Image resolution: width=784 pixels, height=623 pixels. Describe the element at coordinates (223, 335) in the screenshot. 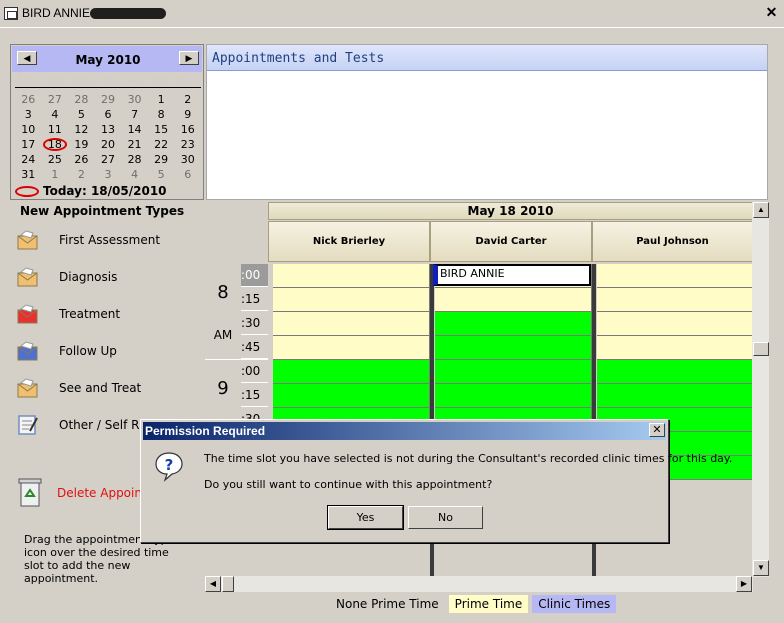

I see `ampm-label: AM` at that location.